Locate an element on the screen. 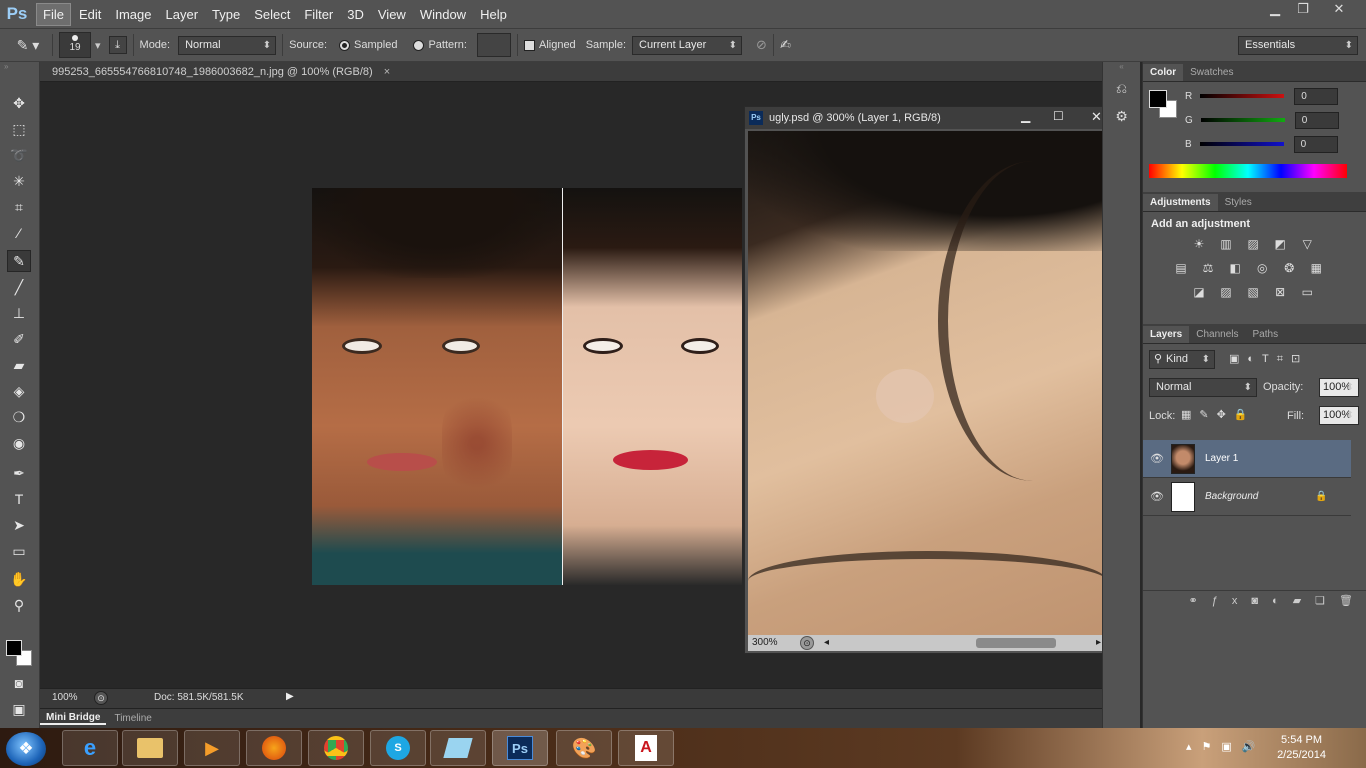 Image resolution: width=1366 pixels, height=768 pixels. shape-tool-icon: ▭ is located at coordinates (19, 551).